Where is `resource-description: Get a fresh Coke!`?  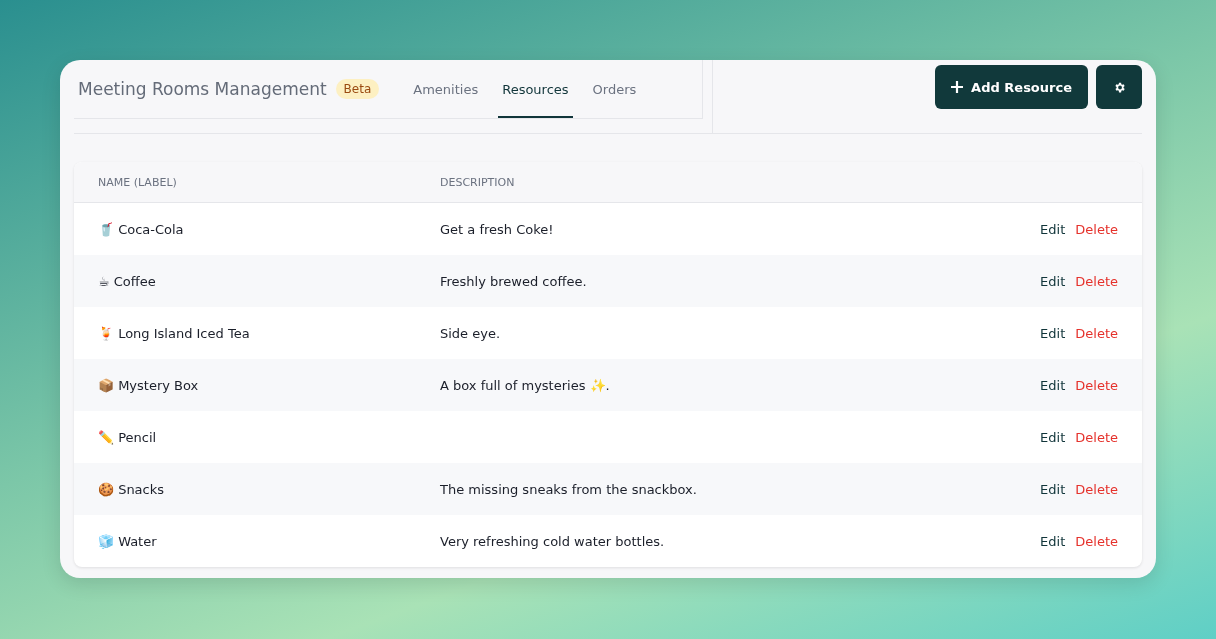
resource-description: Get a fresh Coke! is located at coordinates (497, 229).